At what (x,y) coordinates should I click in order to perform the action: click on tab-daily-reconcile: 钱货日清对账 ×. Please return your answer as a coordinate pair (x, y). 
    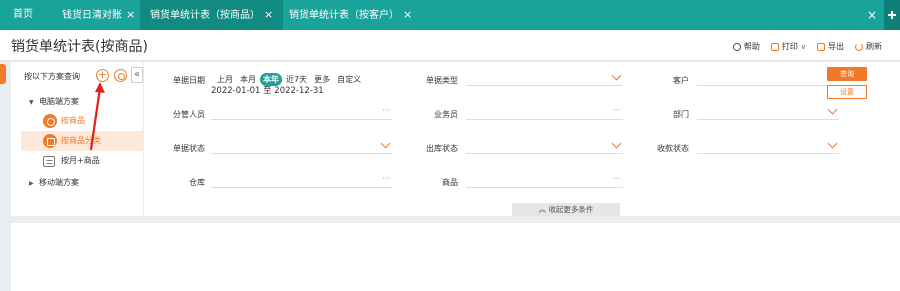
    Looking at the image, I should click on (98, 15).